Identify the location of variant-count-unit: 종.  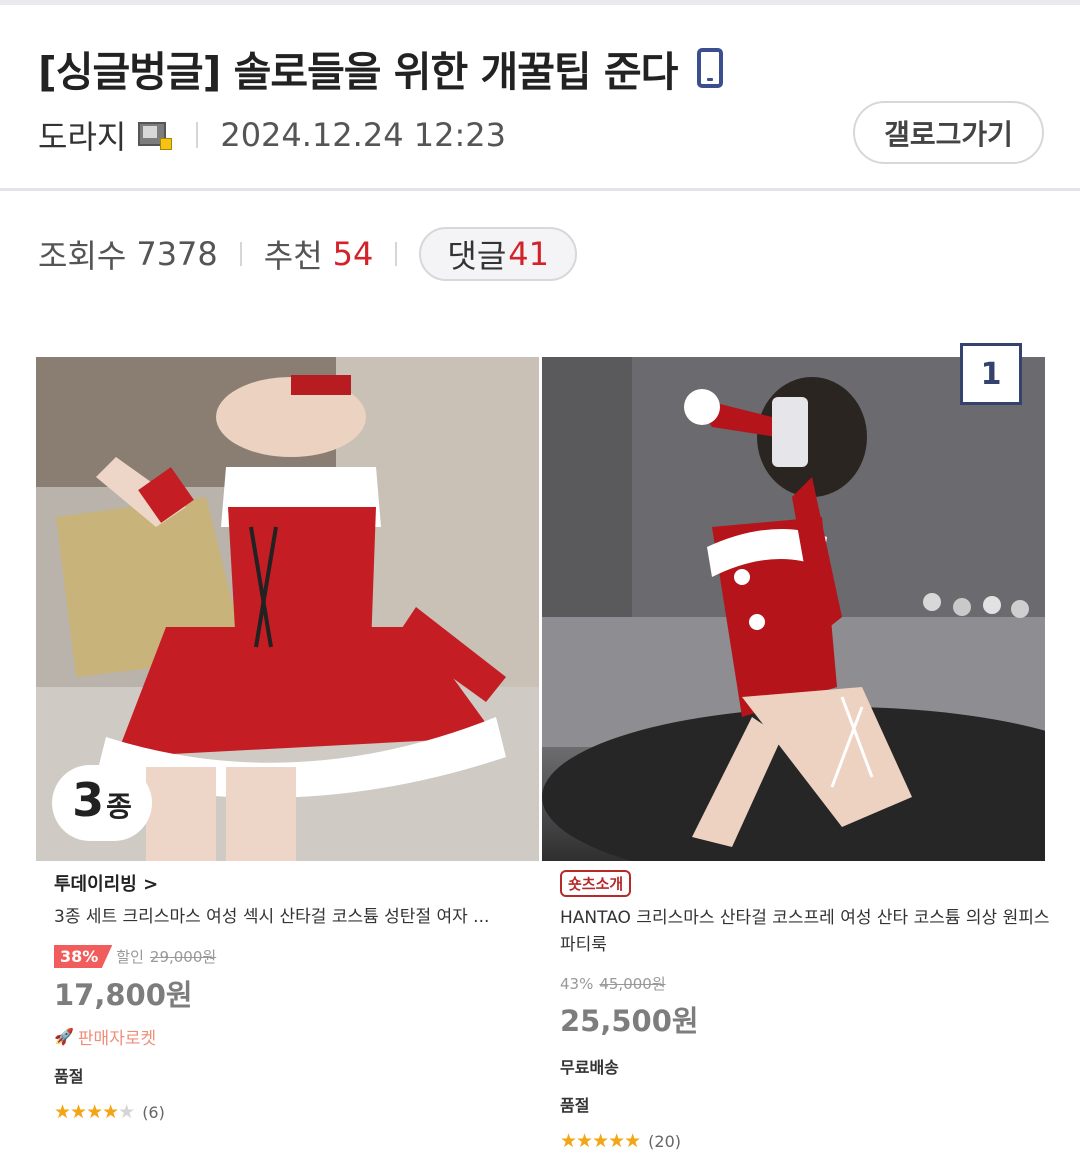
(119, 806).